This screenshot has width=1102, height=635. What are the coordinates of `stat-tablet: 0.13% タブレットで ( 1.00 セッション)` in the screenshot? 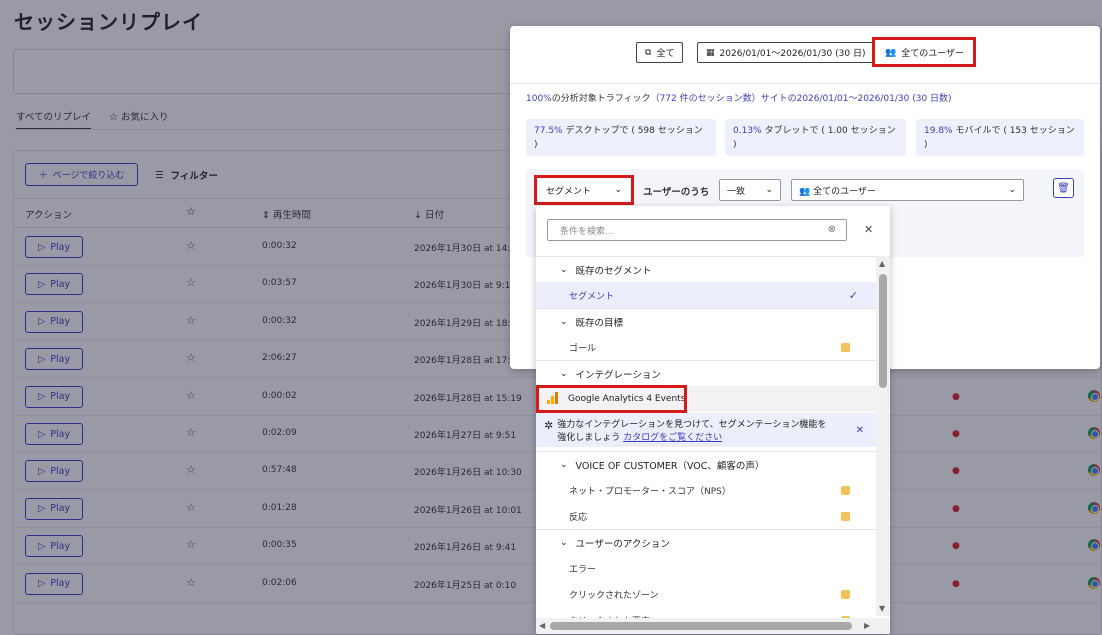 It's located at (815, 137).